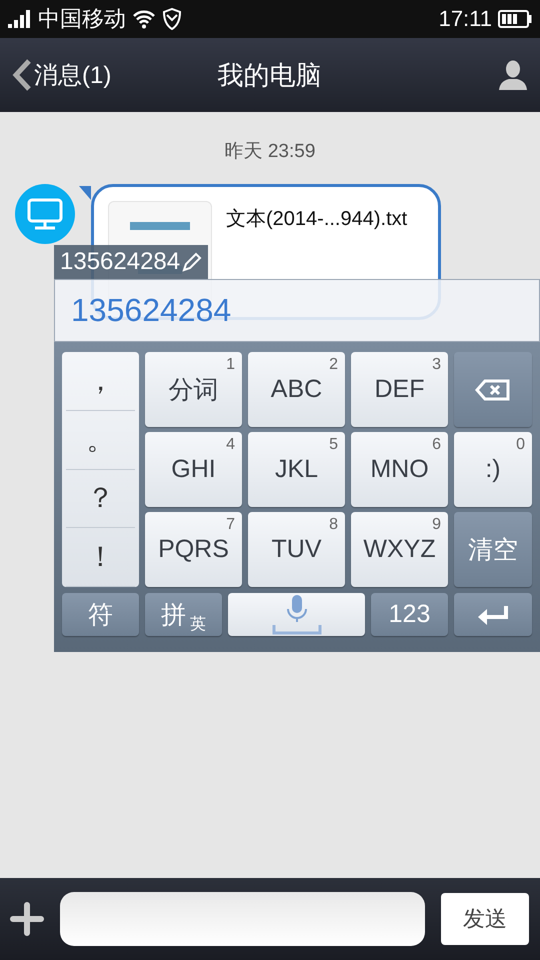 This screenshot has width=540, height=960. Describe the element at coordinates (85, 193) in the screenshot. I see `bubble-tail` at that location.